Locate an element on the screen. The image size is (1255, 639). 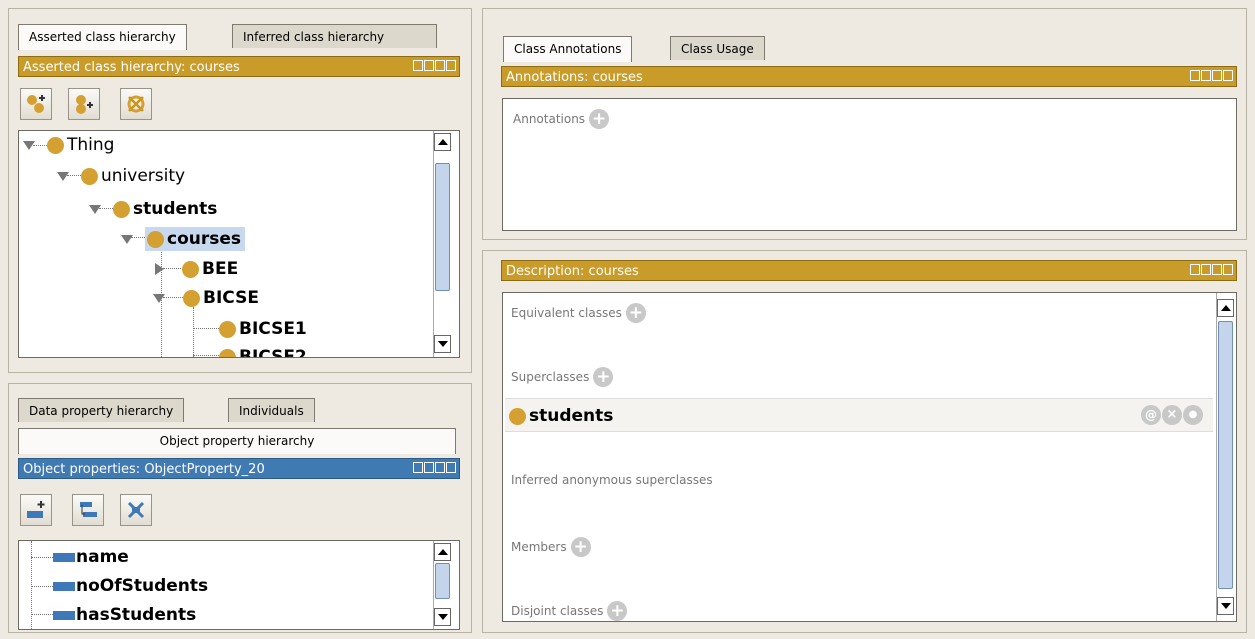
tab-class-annotations: Class Annotations is located at coordinates (568, 49).